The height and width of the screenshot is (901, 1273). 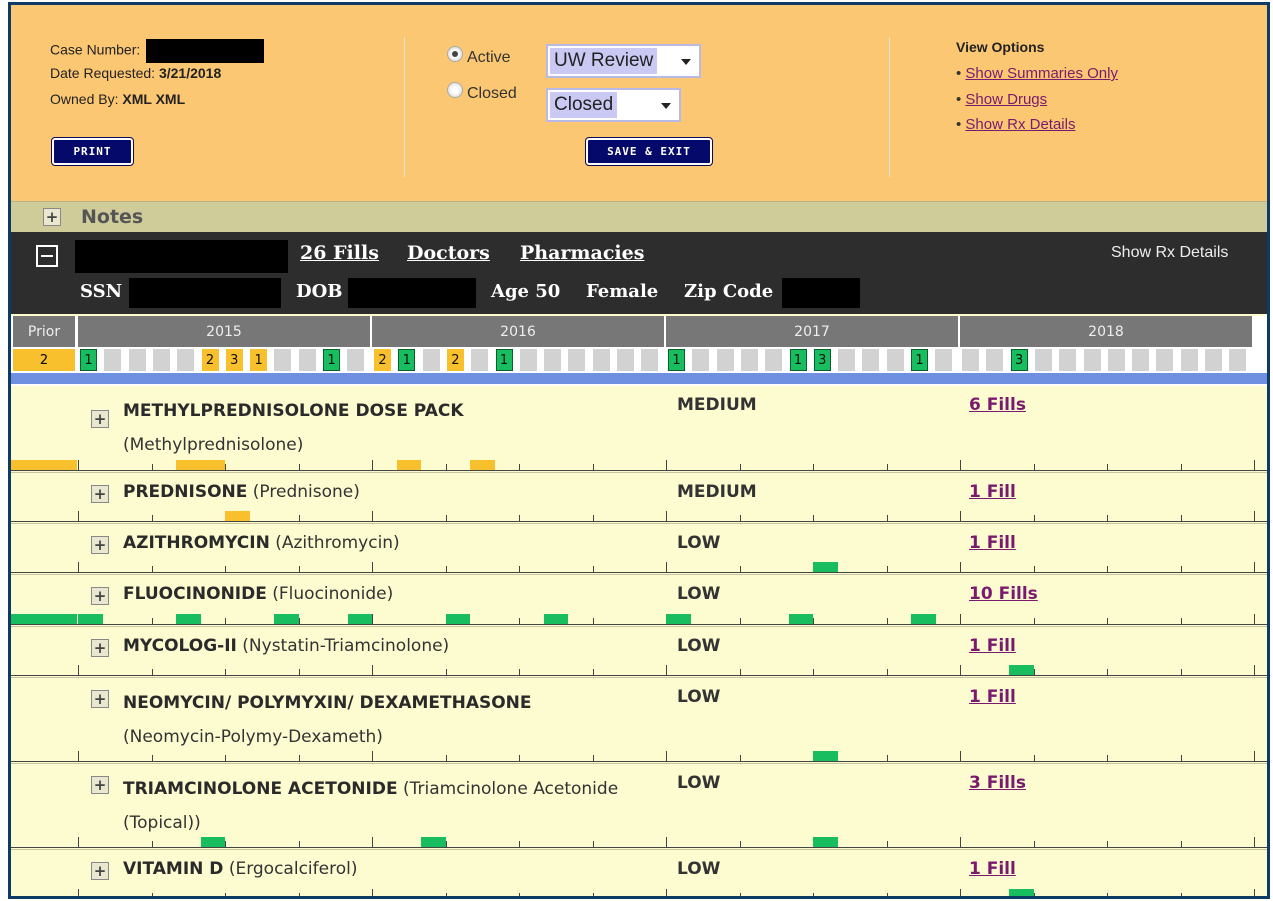 What do you see at coordinates (290, 869) in the screenshot?
I see `drug-generic-name: (Ergocalciferol)` at bounding box center [290, 869].